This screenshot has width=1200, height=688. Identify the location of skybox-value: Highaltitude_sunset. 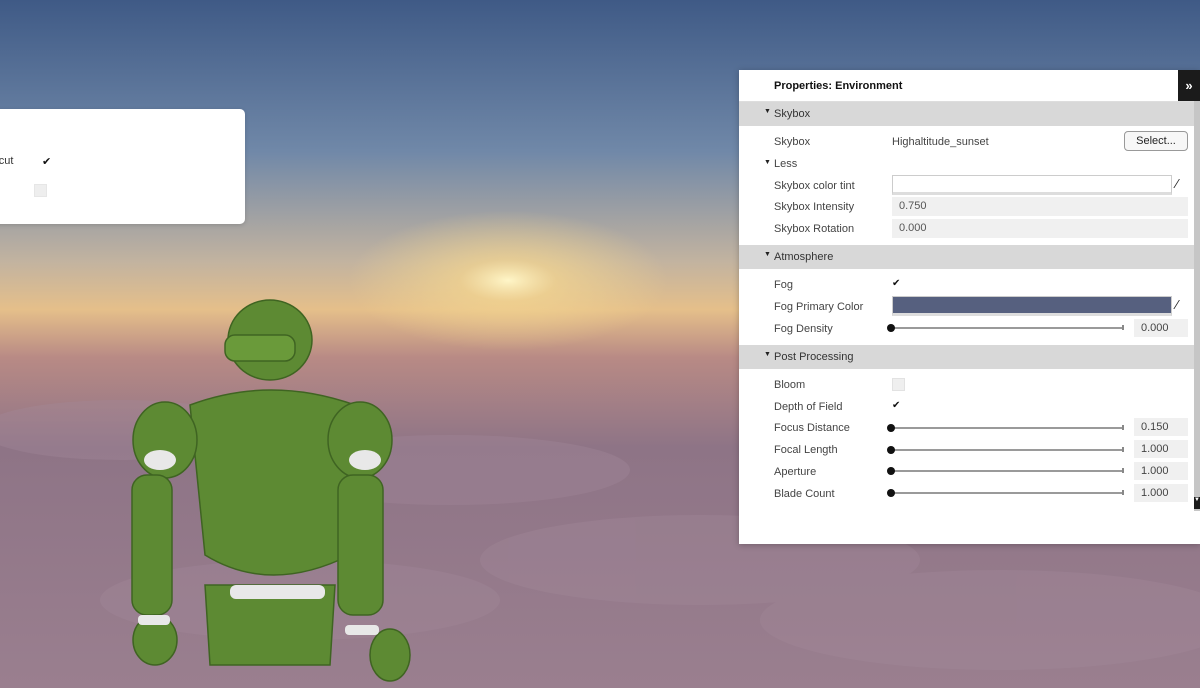
(940, 142).